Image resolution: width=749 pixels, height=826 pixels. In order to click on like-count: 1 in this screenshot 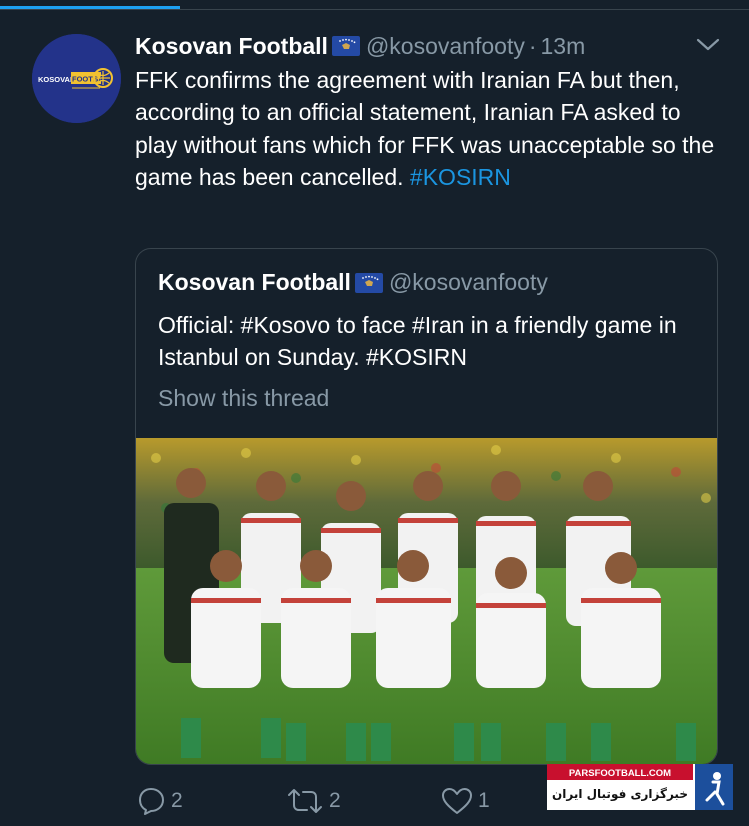, I will do `click(484, 800)`.